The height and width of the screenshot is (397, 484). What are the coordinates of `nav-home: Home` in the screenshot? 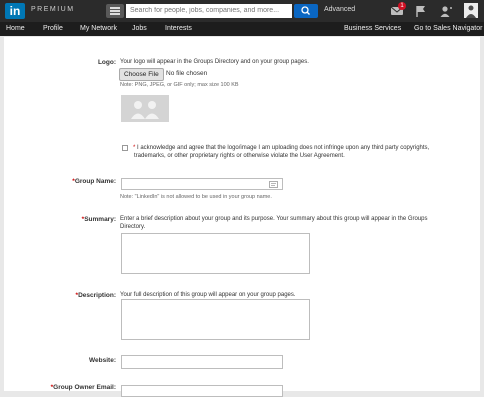 It's located at (15, 28).